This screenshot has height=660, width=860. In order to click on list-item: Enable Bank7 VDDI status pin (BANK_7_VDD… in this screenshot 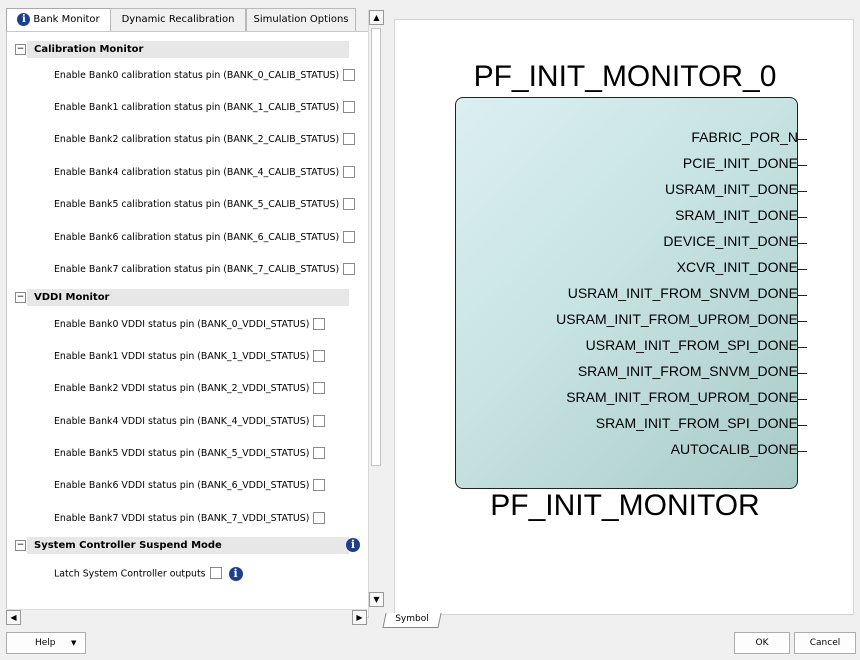, I will do `click(190, 518)`.